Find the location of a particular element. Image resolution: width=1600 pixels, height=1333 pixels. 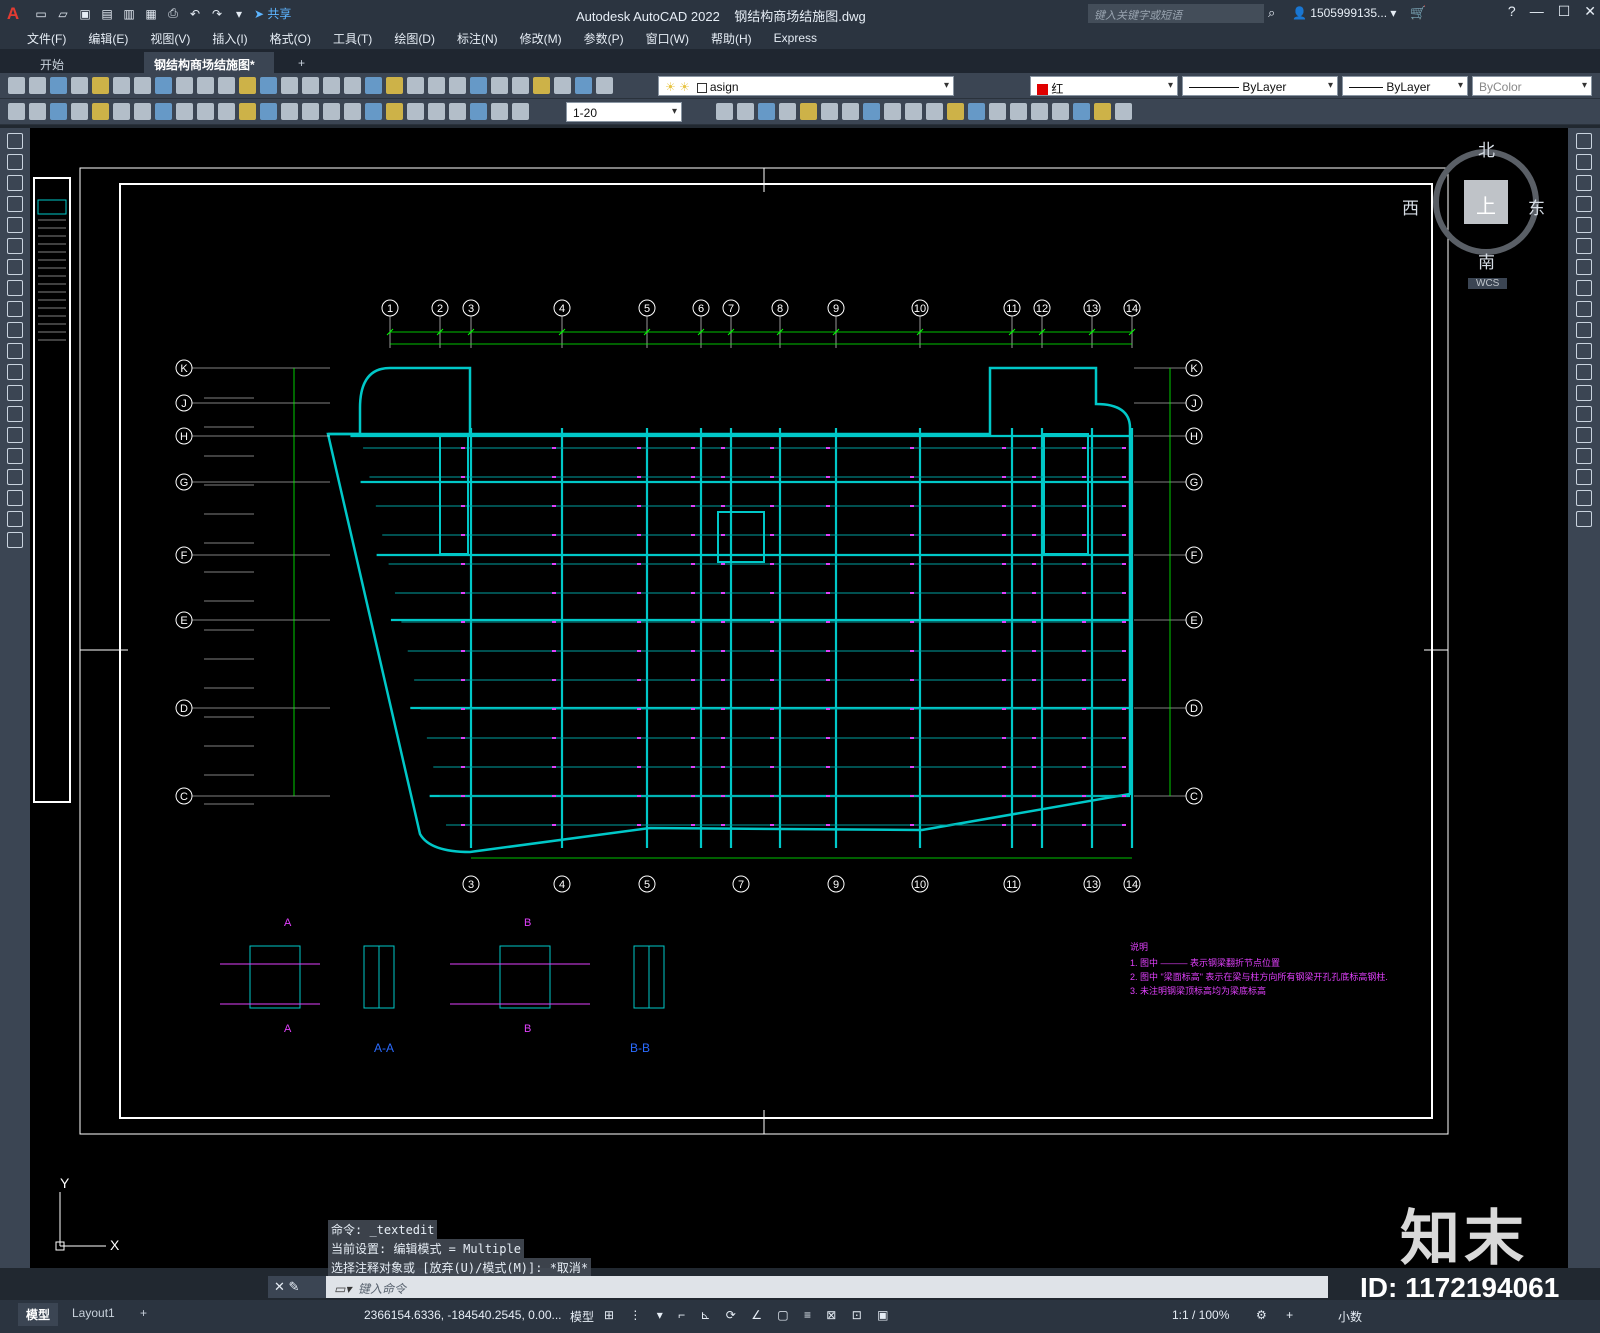

viewcube: 北 西 东 南 上 WCS is located at coordinates (1475, 215).